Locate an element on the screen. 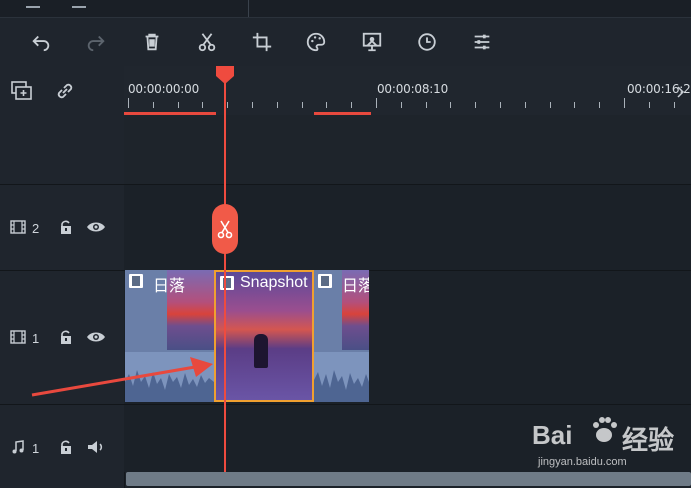 The height and width of the screenshot is (488, 691). watermark-brand-cn: 经验 is located at coordinates (648, 440).